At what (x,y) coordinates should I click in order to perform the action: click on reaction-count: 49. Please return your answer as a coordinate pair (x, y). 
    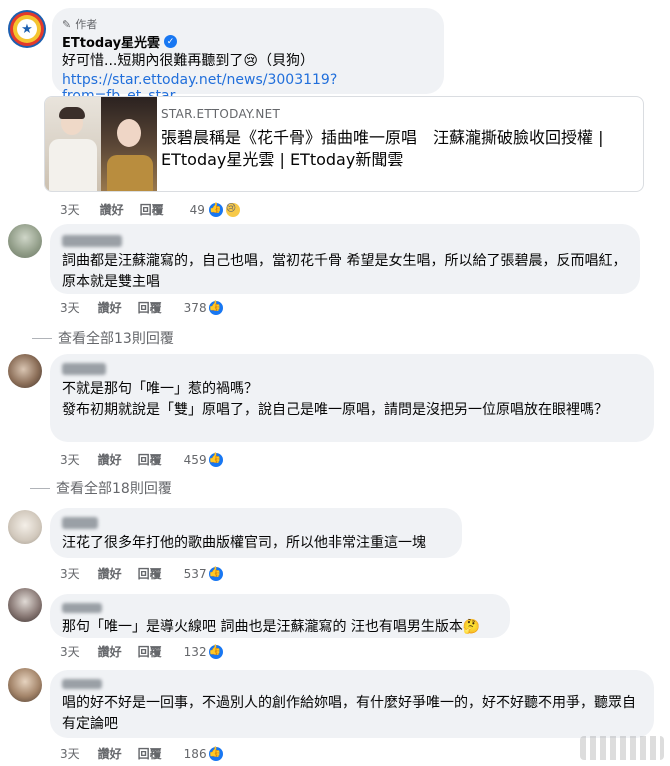
    Looking at the image, I should click on (197, 210).